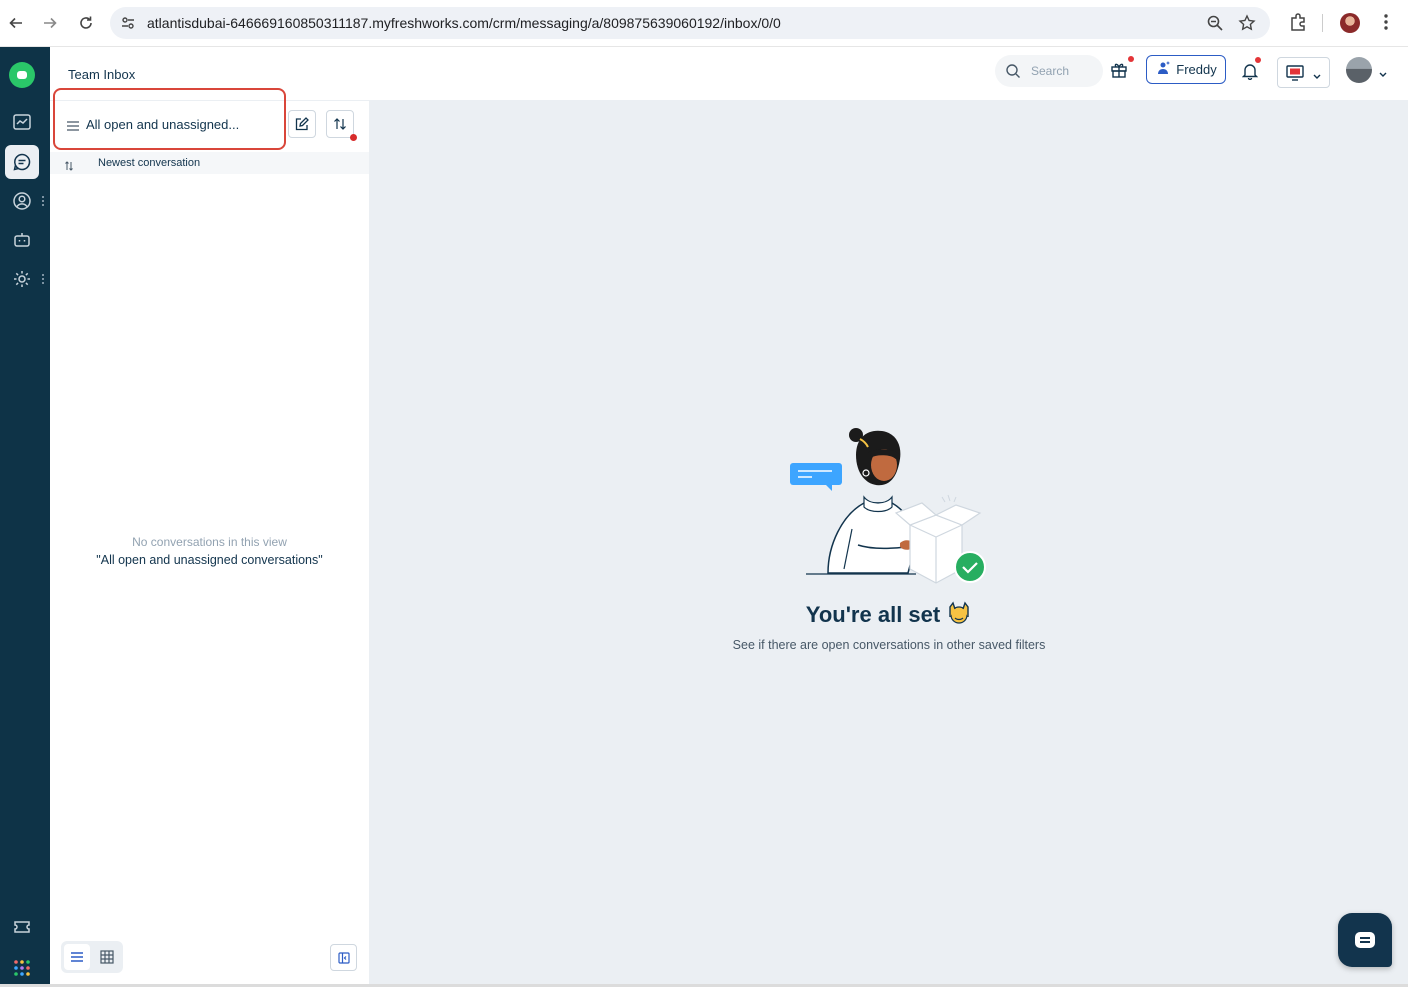 The image size is (1408, 987). Describe the element at coordinates (86, 23) in the screenshot. I see `reload-icon` at that location.